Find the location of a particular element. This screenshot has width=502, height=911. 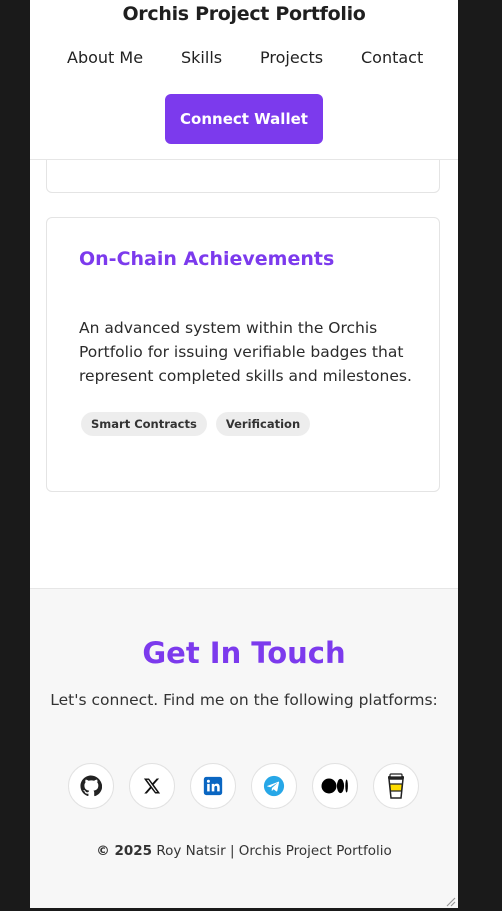

nav-about-me: About Me is located at coordinates (105, 57).